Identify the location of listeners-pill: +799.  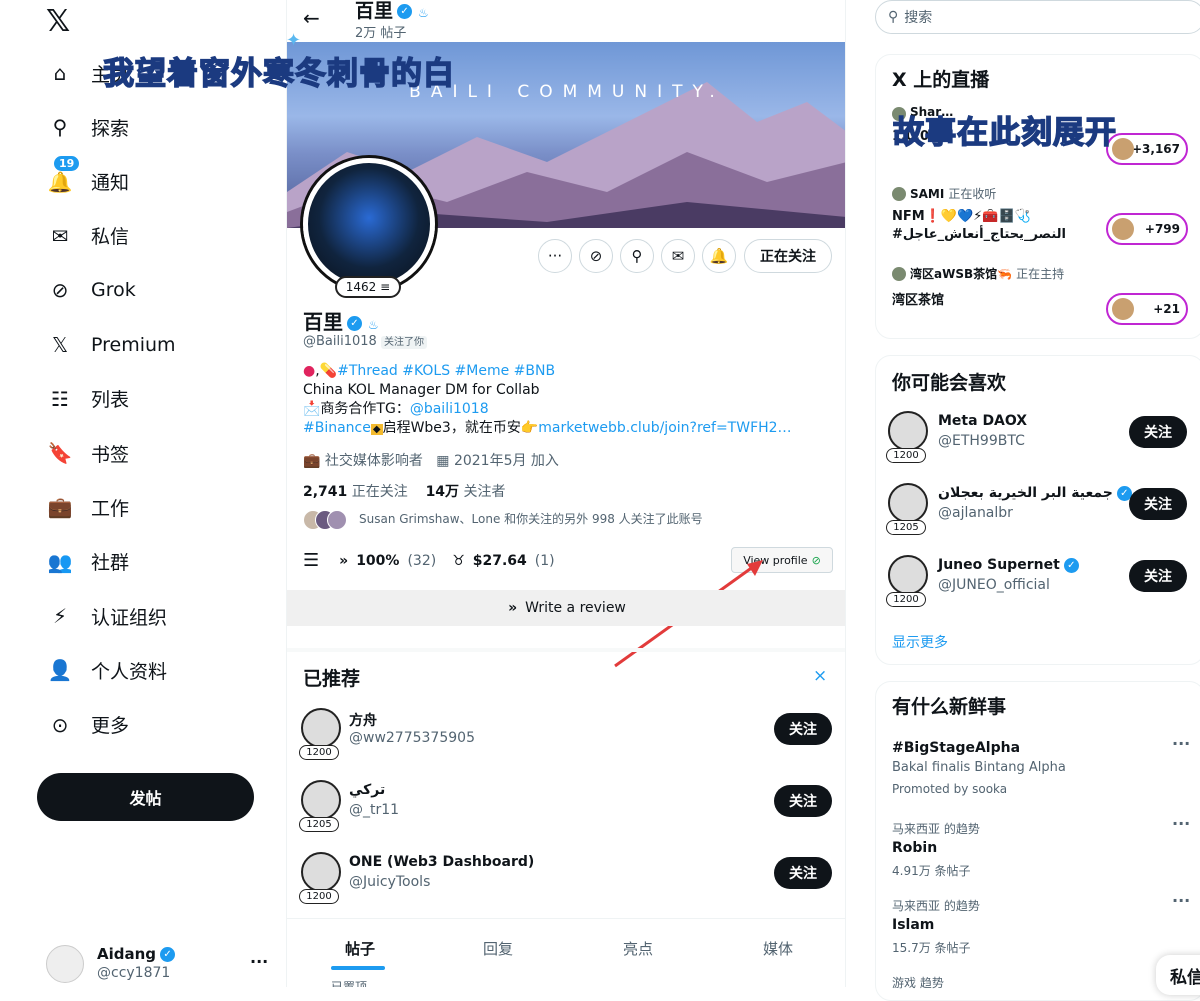
(1147, 229).